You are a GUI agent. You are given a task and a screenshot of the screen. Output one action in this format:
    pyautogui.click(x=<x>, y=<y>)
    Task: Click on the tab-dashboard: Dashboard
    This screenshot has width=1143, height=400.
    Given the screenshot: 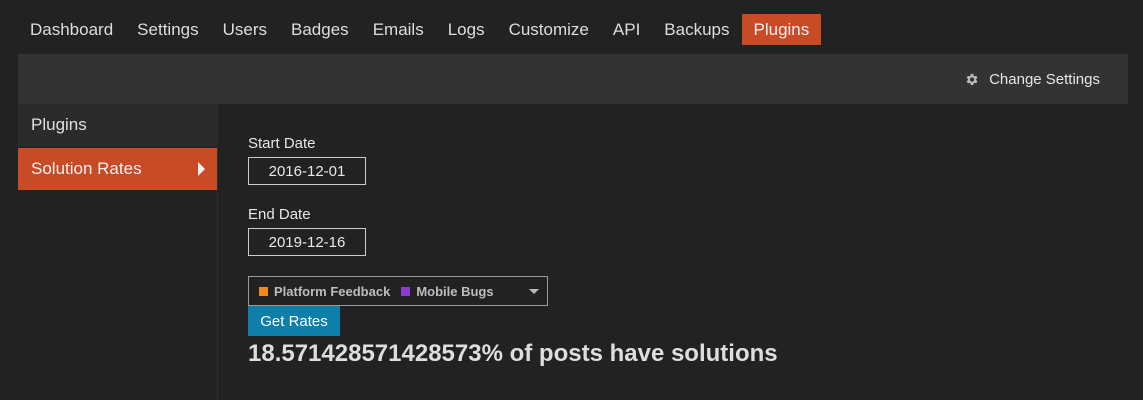 What is the action you would take?
    pyautogui.click(x=71, y=29)
    